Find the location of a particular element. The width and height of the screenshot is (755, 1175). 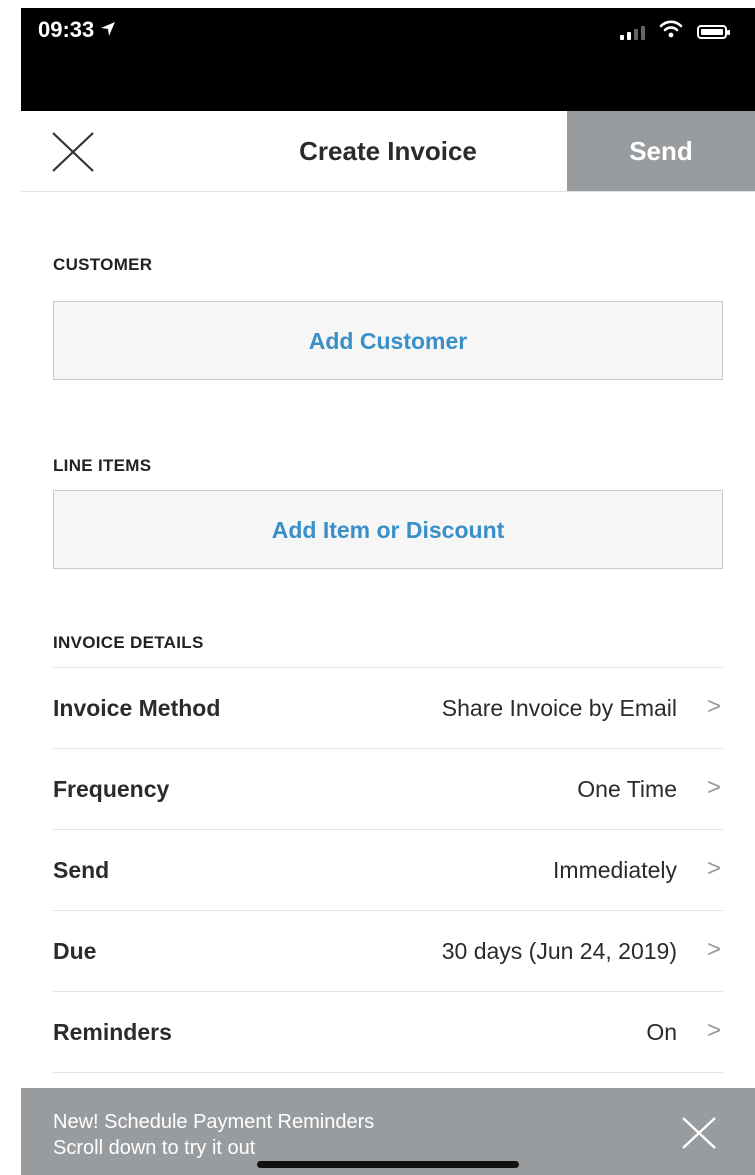

home-indicator is located at coordinates (388, 1164).